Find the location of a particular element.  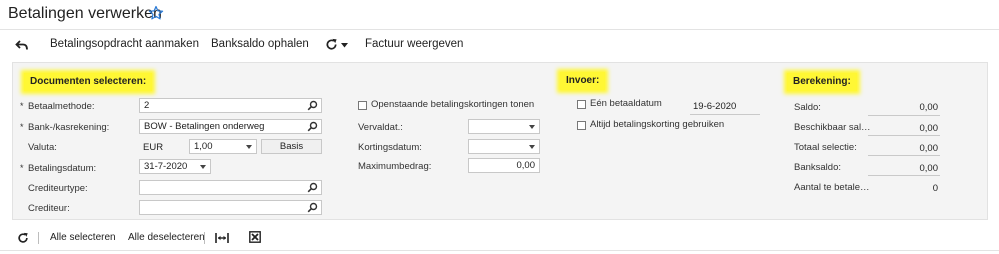

creditor-type-field is located at coordinates (230, 187).